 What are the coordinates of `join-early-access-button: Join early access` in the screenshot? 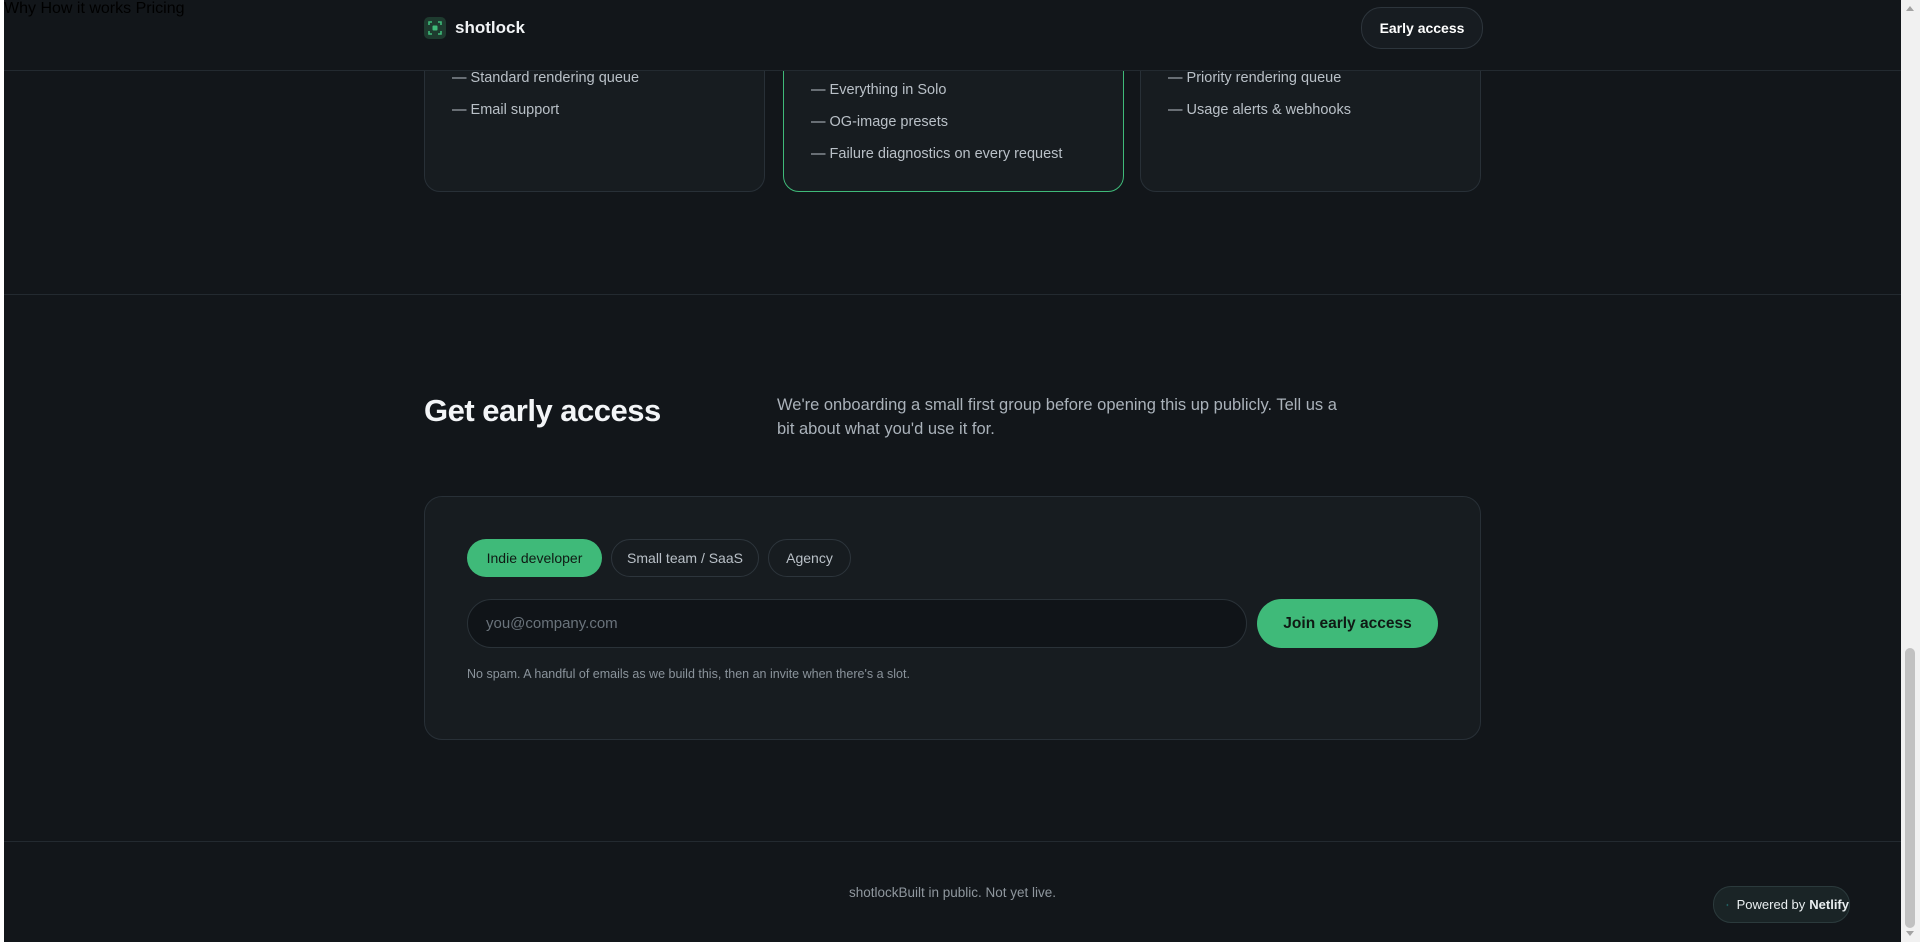 It's located at (1347, 623).